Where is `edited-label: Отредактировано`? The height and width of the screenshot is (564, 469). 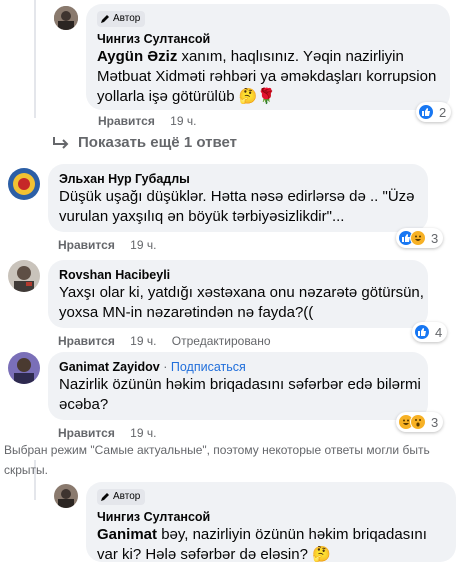 edited-label: Отредактировано is located at coordinates (221, 341).